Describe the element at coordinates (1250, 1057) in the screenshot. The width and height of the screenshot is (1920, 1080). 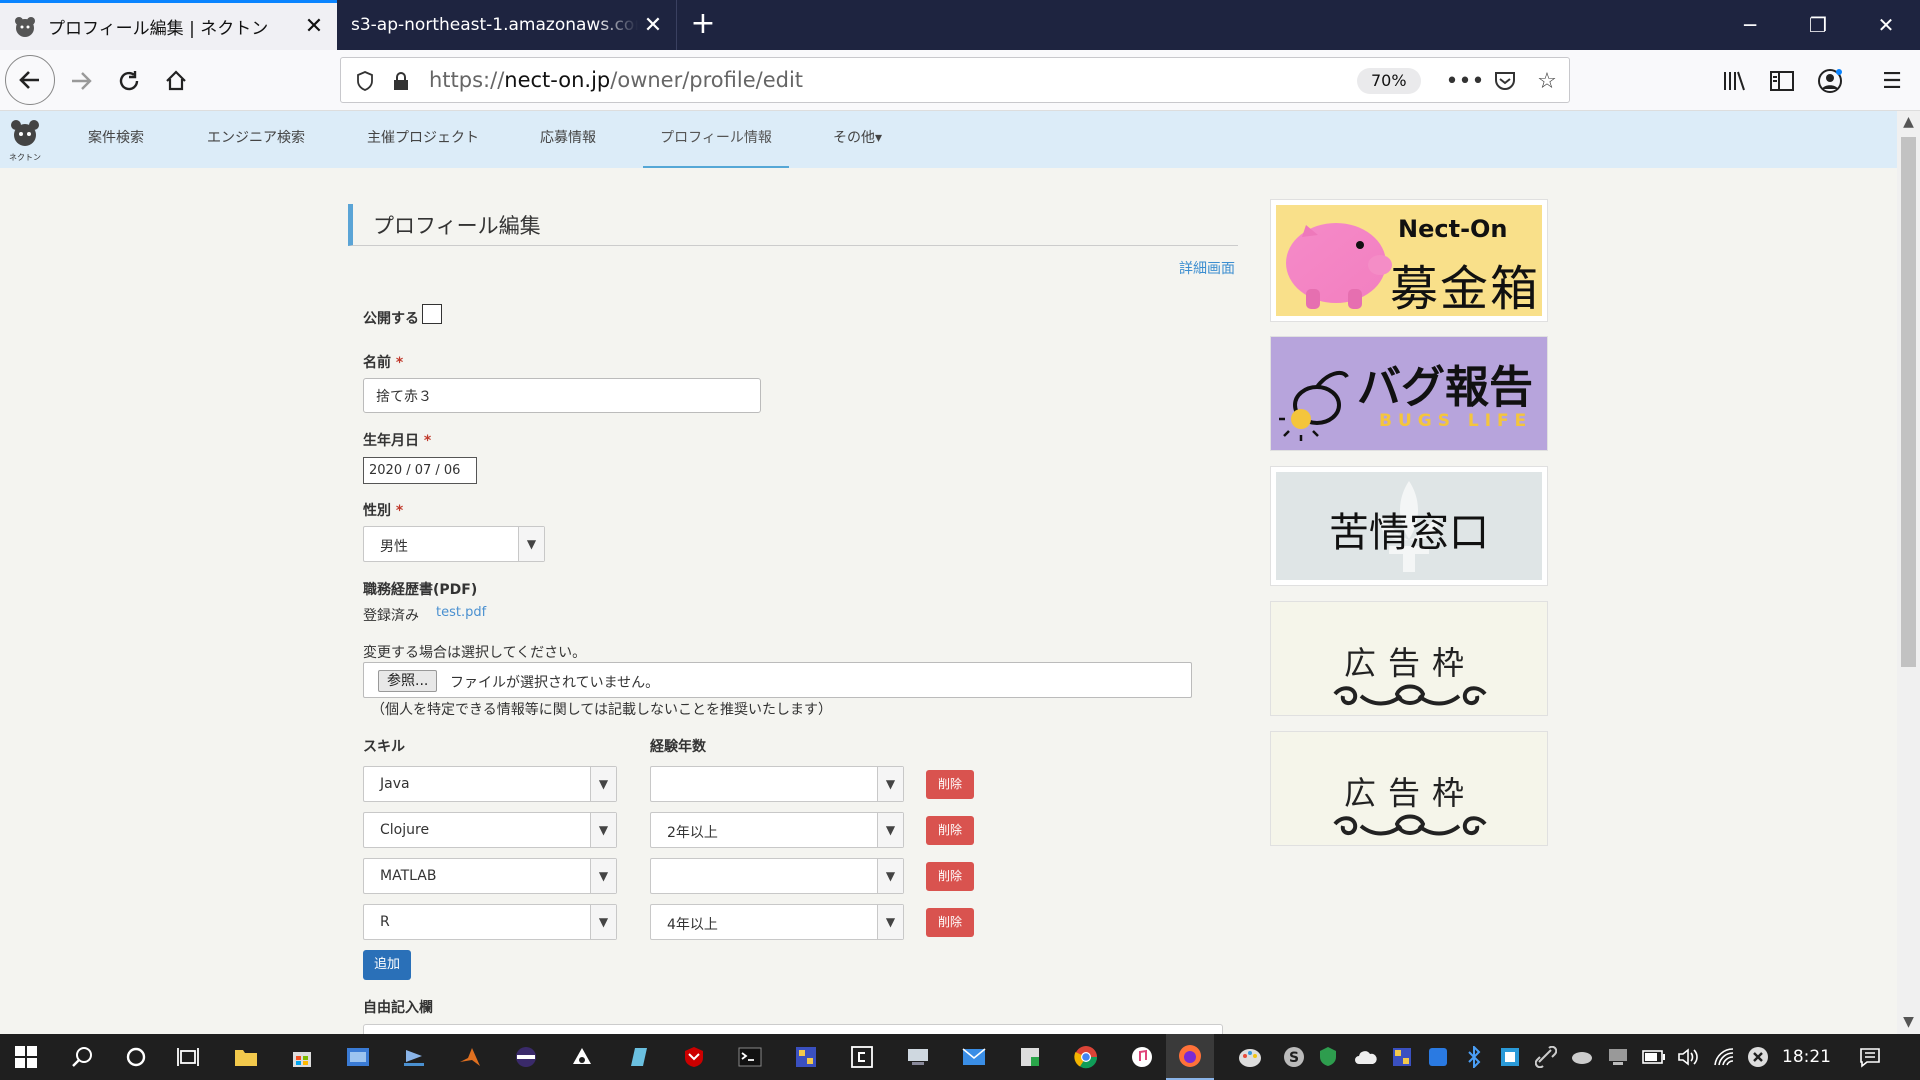
I see `paint-app-icon` at that location.